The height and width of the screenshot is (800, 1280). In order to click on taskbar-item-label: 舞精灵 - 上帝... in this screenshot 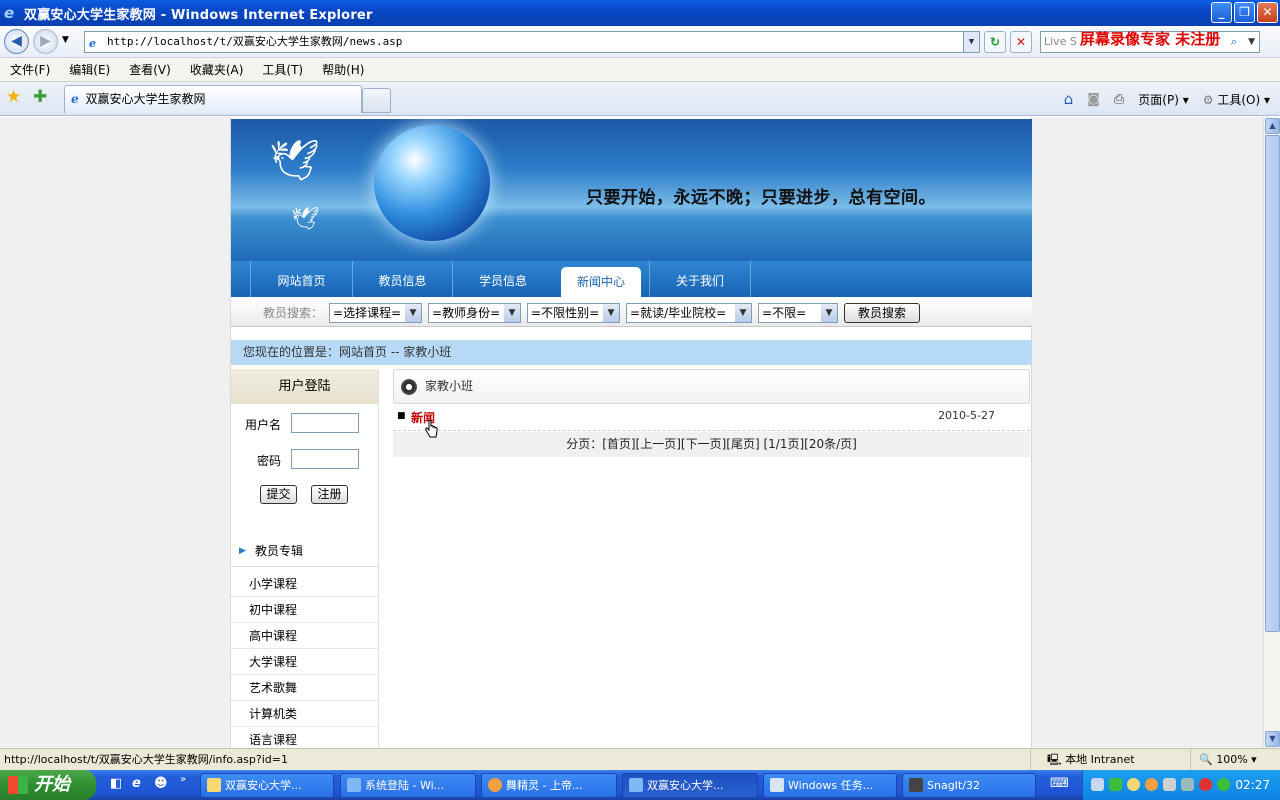, I will do `click(544, 785)`.